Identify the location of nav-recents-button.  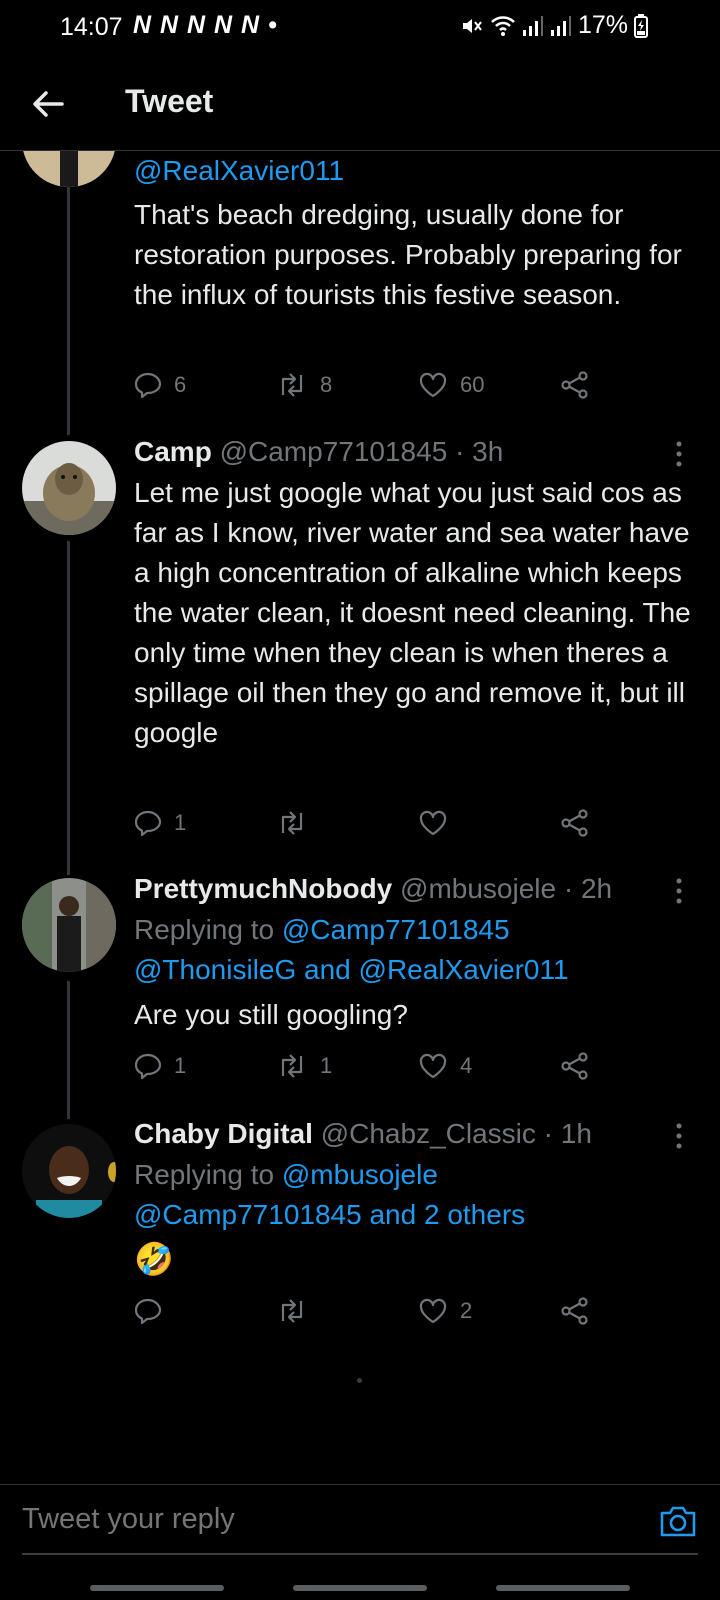
(157, 1588).